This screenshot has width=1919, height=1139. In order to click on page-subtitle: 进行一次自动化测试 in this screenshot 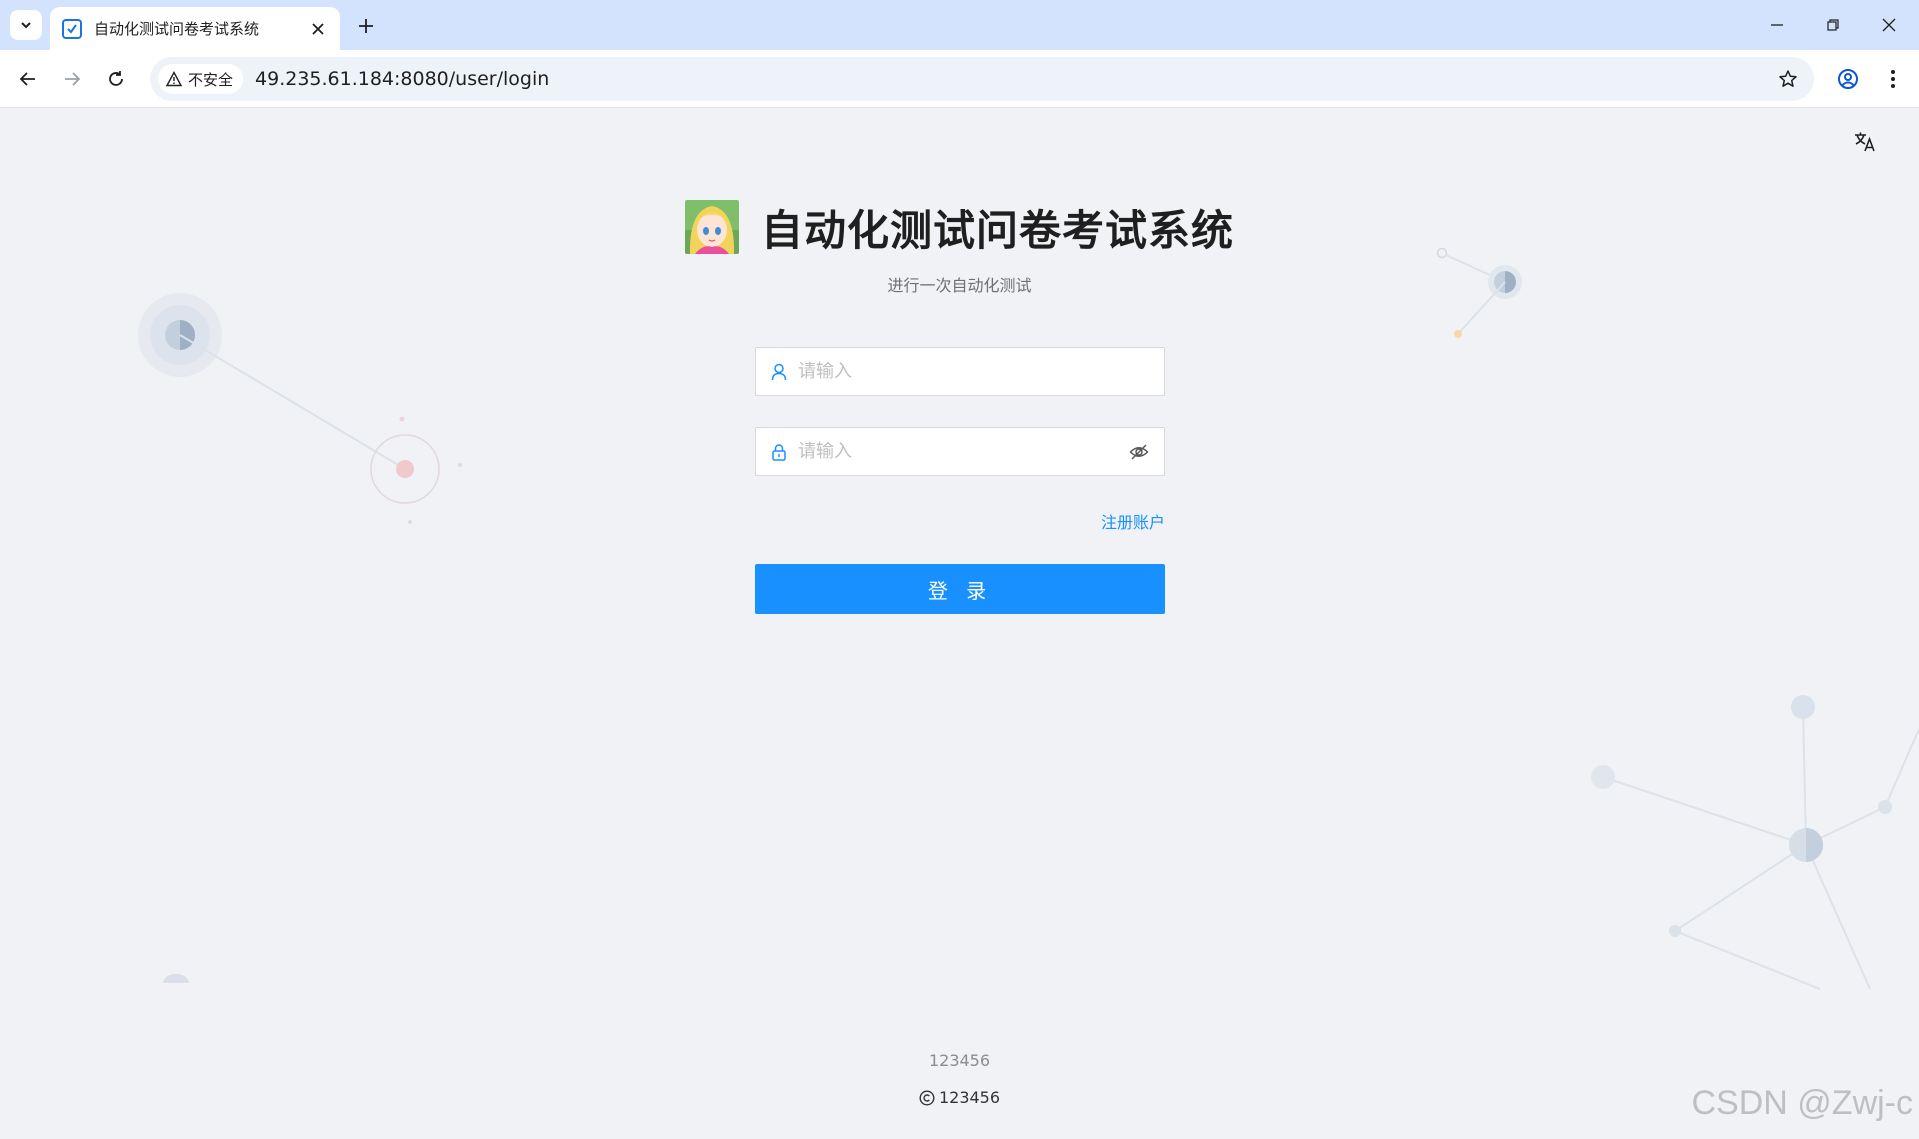, I will do `click(959, 285)`.